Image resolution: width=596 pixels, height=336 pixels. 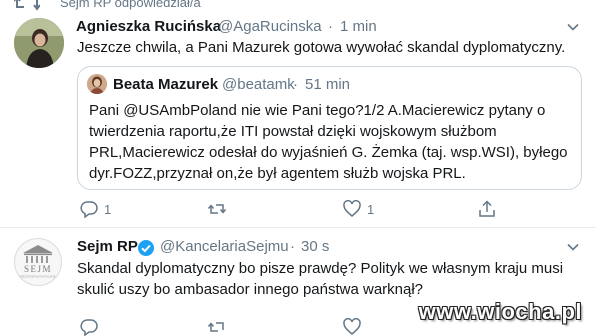 What do you see at coordinates (315, 246) in the screenshot?
I see `timestamp: 30 s` at bounding box center [315, 246].